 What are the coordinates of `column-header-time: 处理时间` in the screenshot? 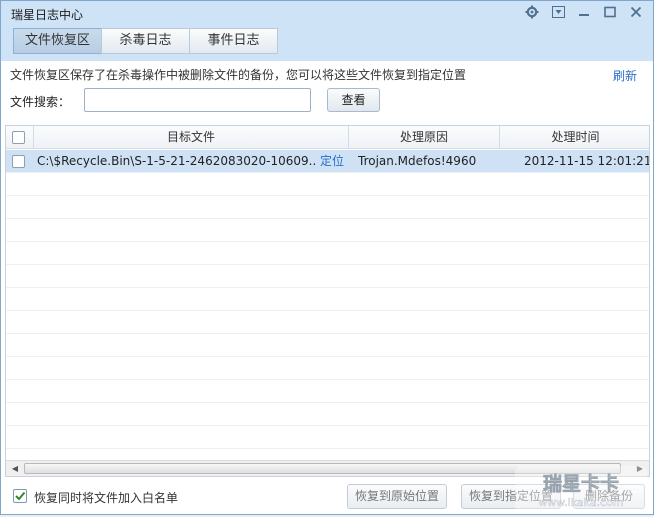 It's located at (574, 137).